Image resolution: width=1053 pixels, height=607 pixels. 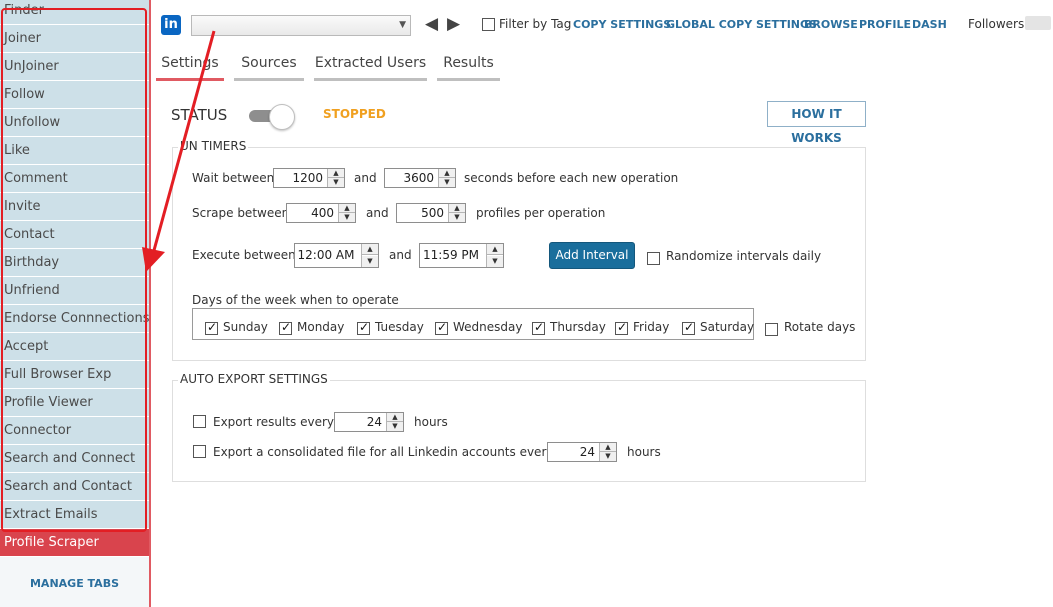 I want to click on day-checkbox-wednesday, so click(x=441, y=327).